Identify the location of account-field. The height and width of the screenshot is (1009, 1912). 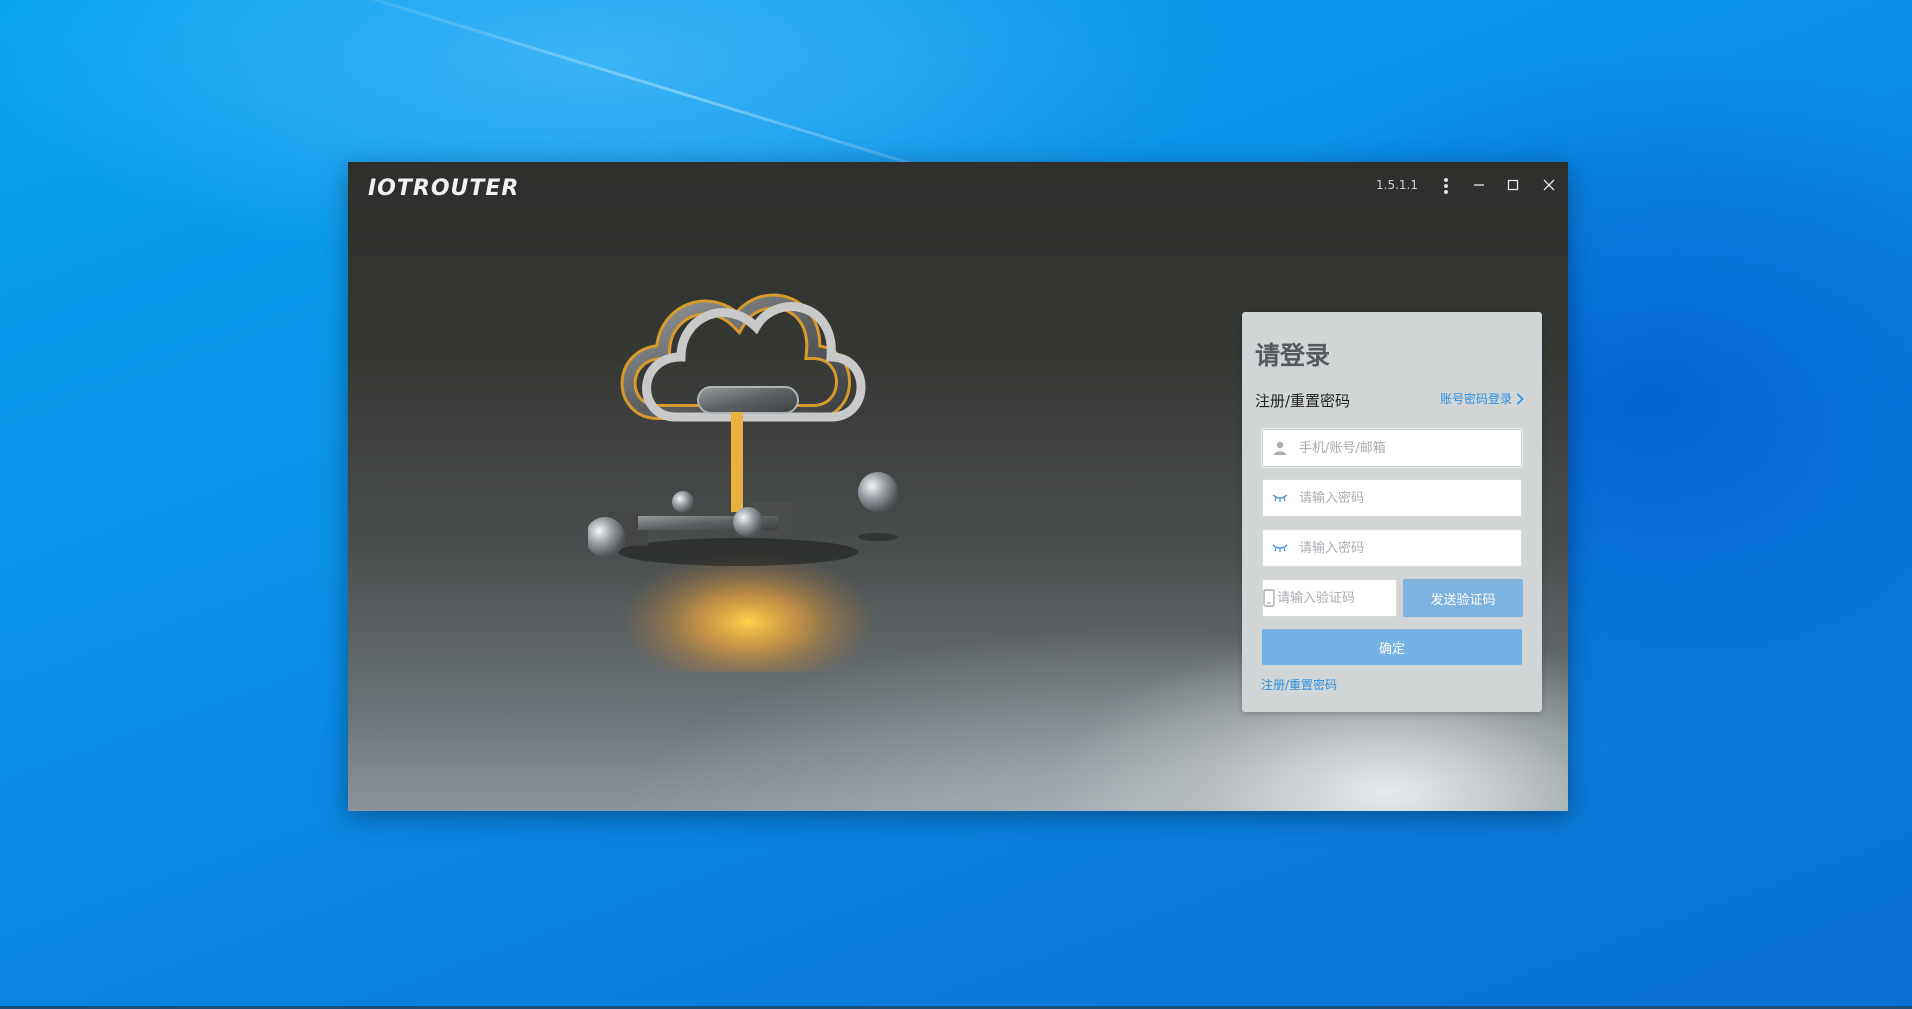
(1392, 448).